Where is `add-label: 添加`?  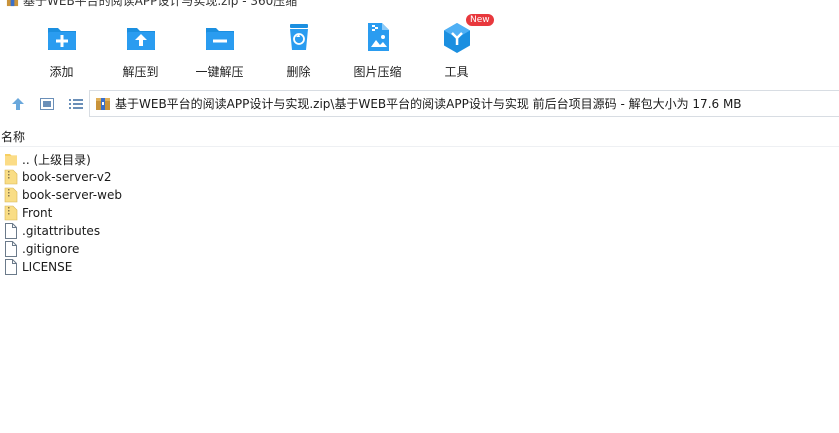
add-label: 添加 is located at coordinates (61, 72).